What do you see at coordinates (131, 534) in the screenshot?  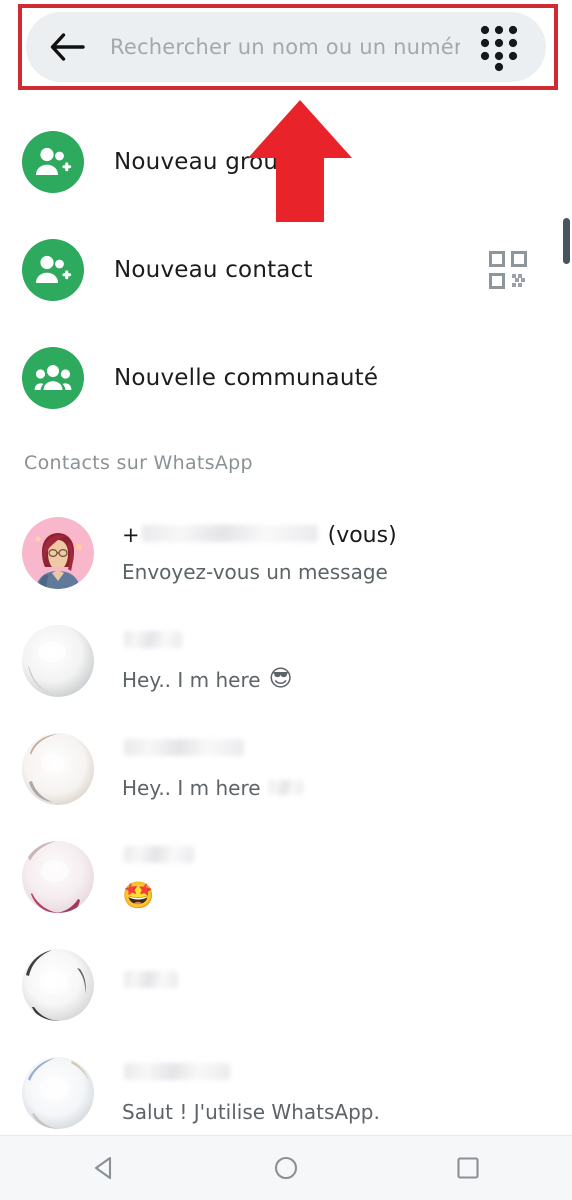 I see `contact-name-prefix: +` at bounding box center [131, 534].